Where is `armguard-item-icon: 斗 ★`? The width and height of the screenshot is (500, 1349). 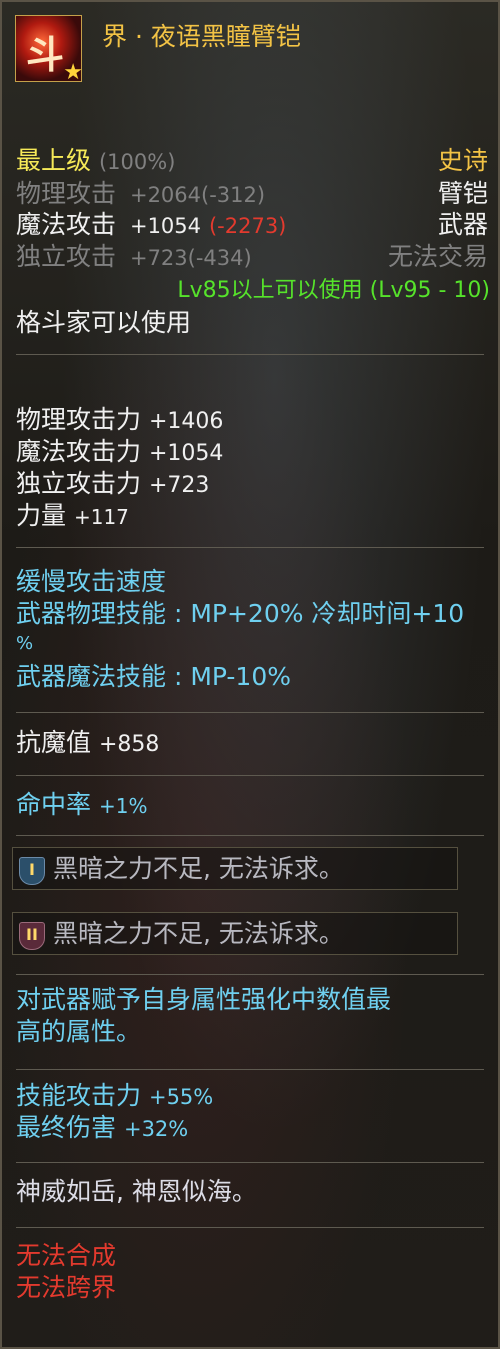
armguard-item-icon: 斗 ★ is located at coordinates (49, 50).